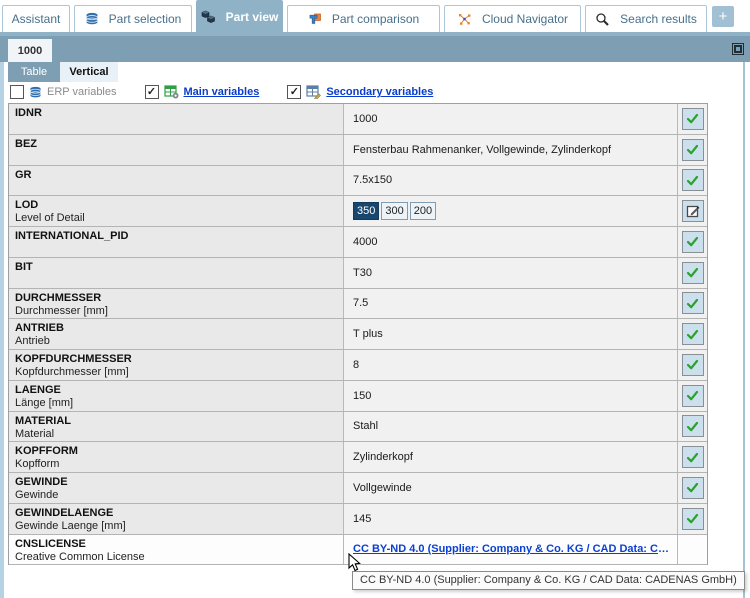 This screenshot has height=598, width=750. What do you see at coordinates (43, 420) in the screenshot?
I see `variable-name: MATERIAL` at bounding box center [43, 420].